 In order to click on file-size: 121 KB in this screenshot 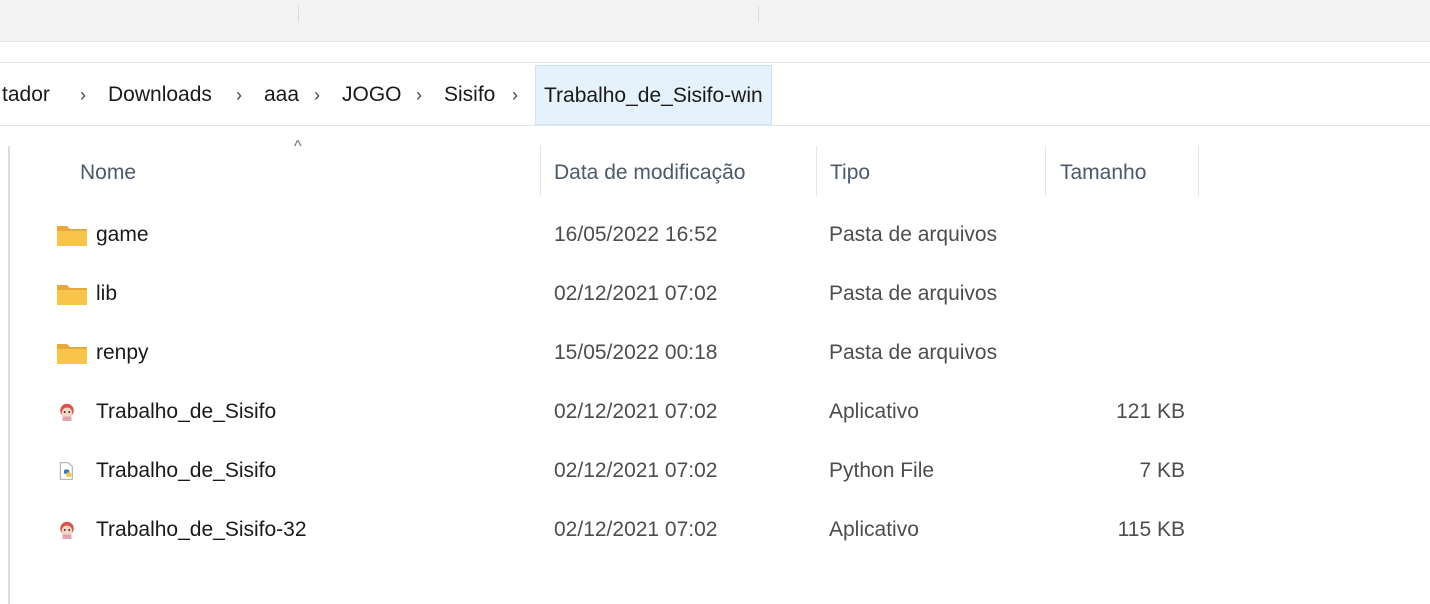, I will do `click(1150, 411)`.